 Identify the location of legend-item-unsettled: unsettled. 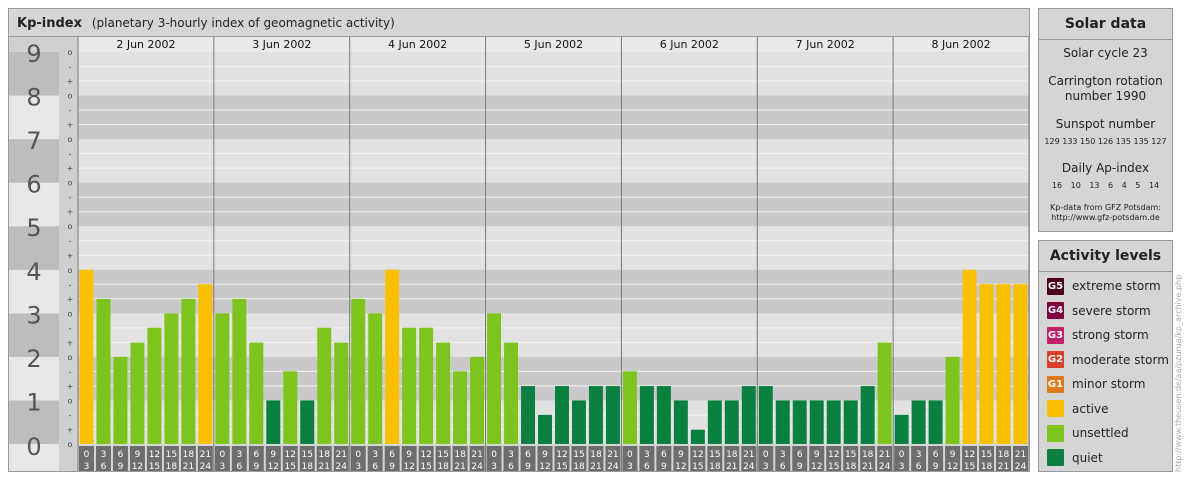
(1105, 433).